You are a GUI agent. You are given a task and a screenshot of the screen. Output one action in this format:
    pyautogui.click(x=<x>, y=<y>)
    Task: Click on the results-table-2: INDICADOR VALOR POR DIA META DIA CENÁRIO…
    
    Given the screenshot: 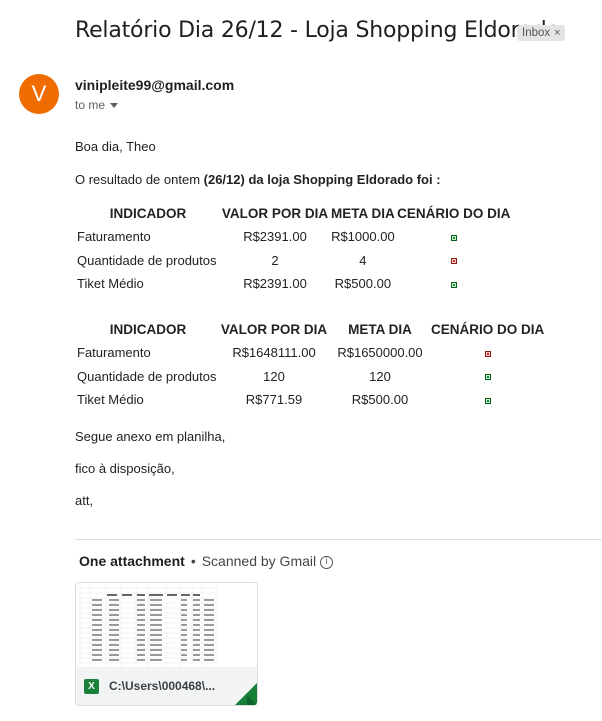 What is the action you would take?
    pyautogui.click(x=310, y=364)
    